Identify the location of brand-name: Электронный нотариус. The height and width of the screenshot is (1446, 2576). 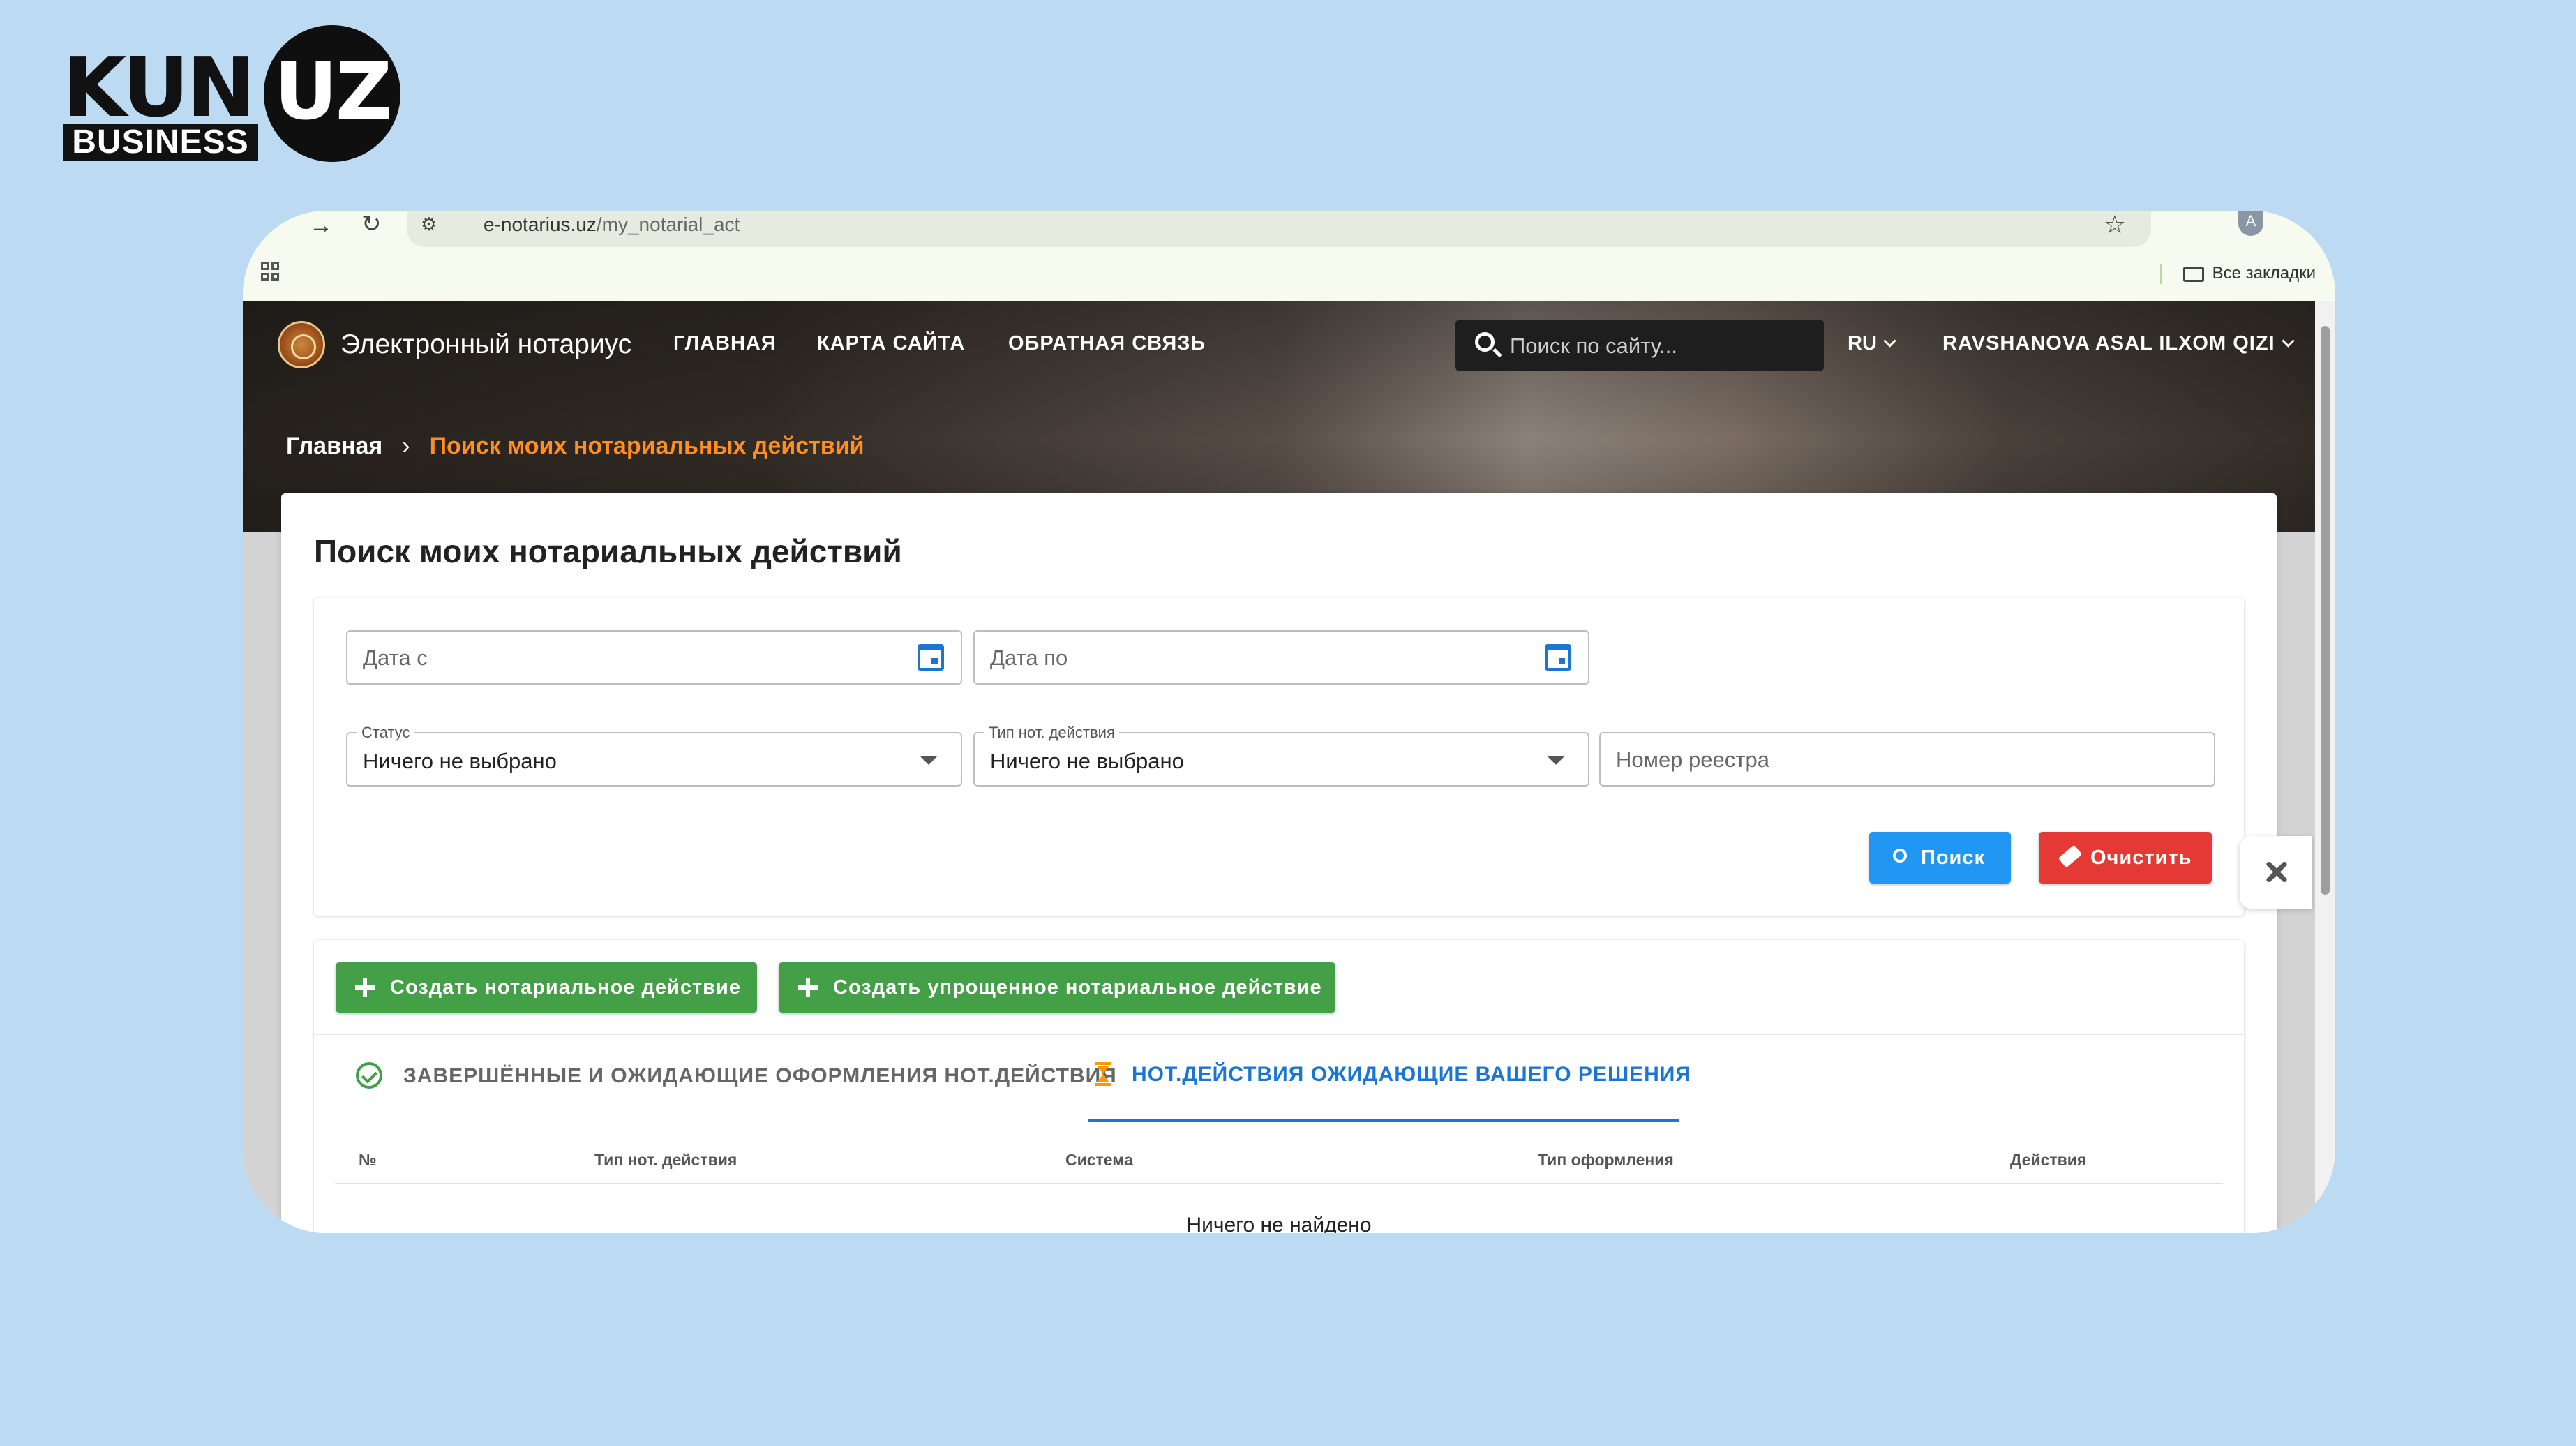
(485, 344).